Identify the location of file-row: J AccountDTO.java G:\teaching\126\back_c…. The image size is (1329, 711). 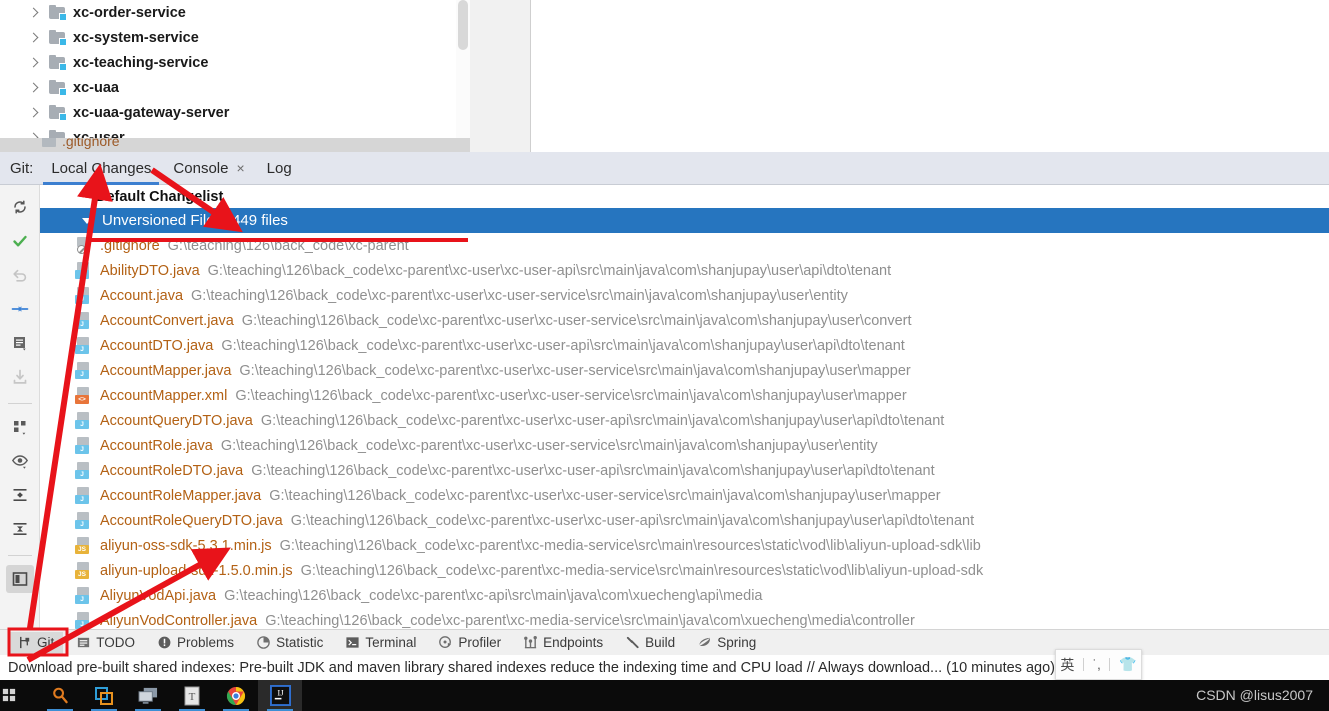
(684, 345).